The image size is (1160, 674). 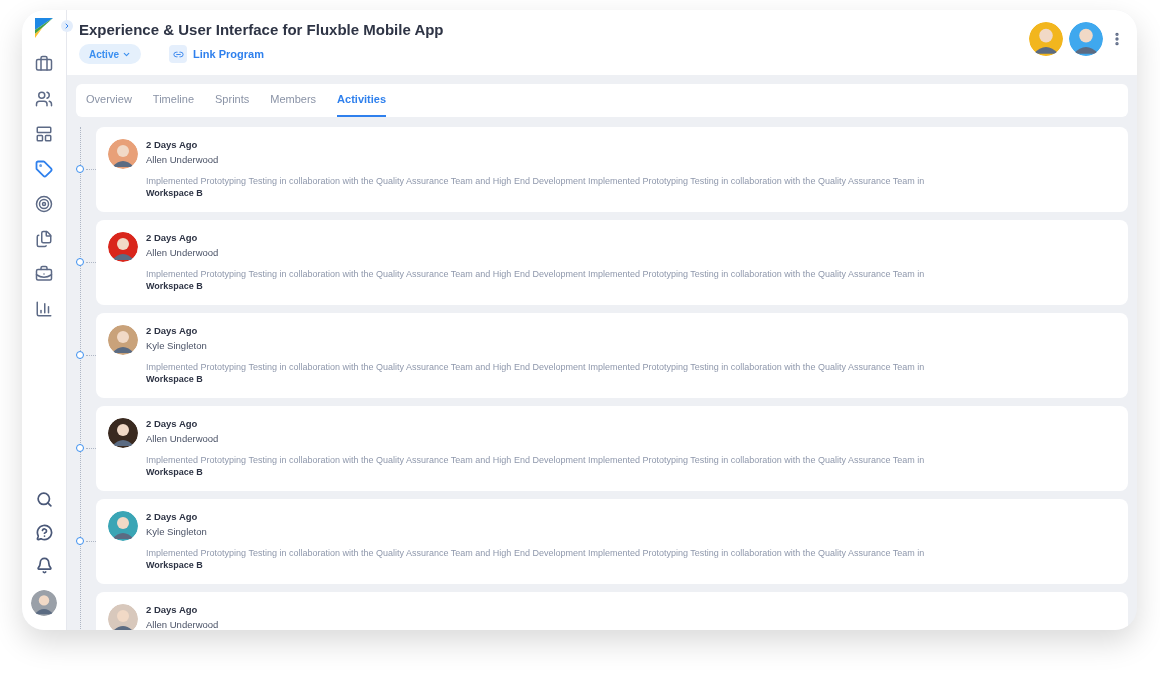 I want to click on help-icon, so click(x=44, y=532).